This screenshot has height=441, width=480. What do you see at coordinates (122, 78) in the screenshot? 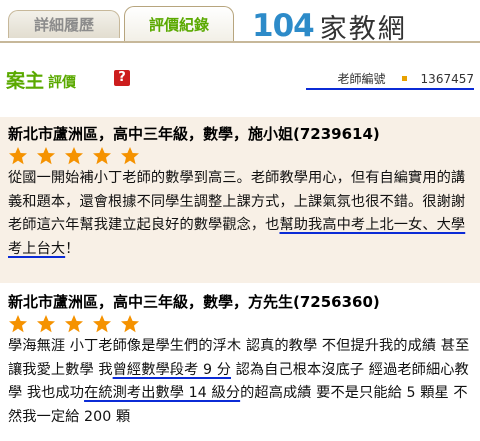
I see `help-icon: ?` at bounding box center [122, 78].